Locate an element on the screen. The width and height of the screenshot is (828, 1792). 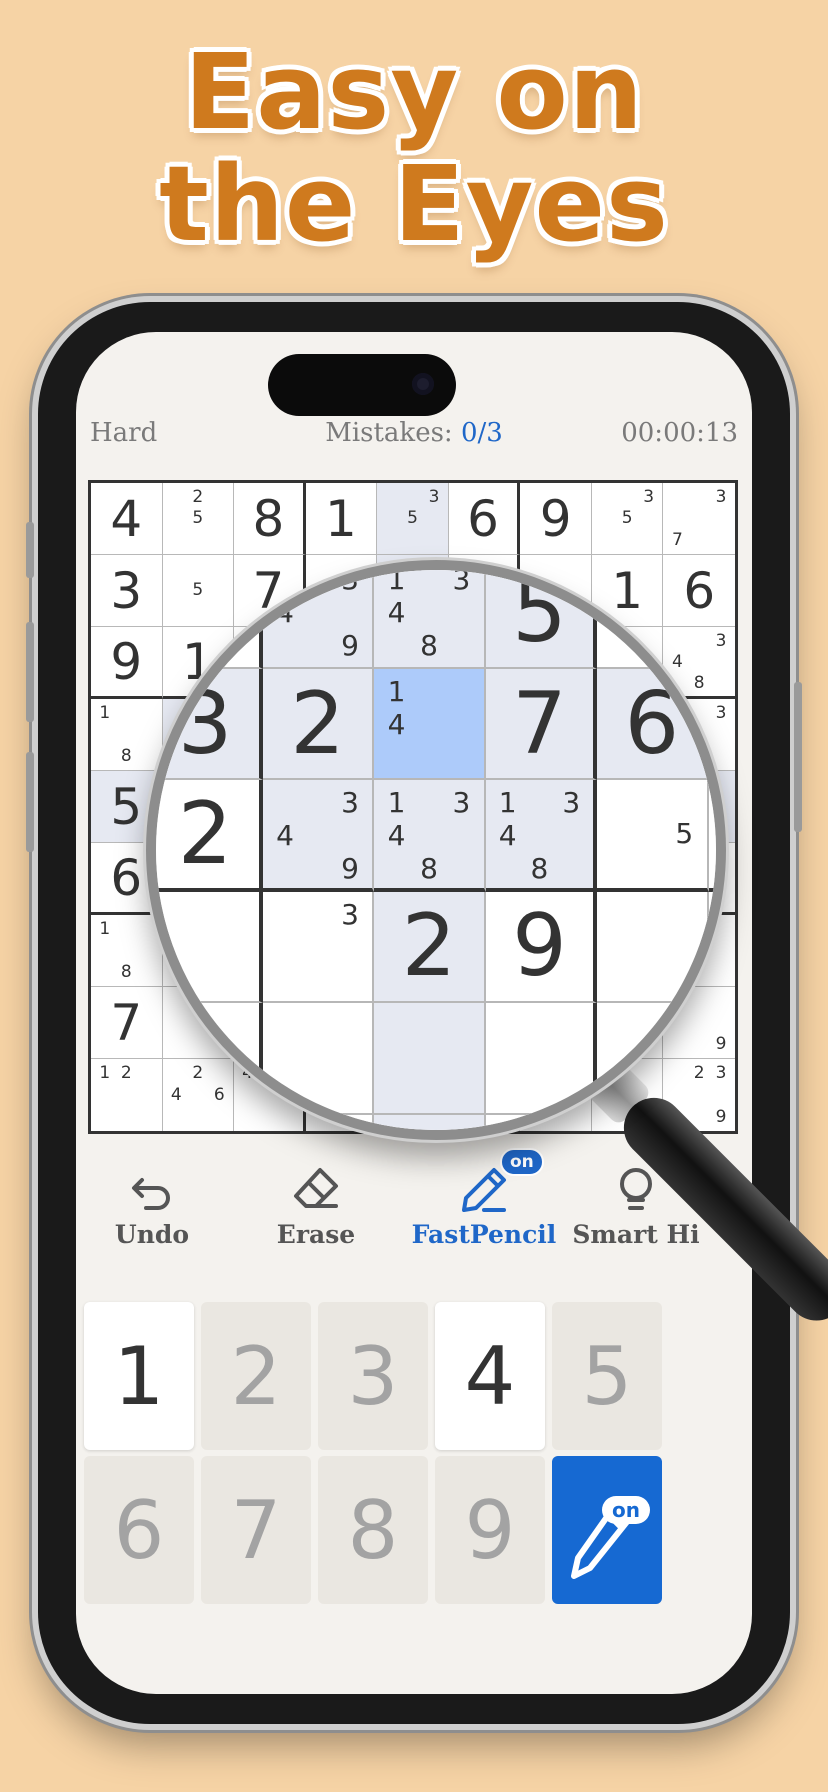
undo-button: Undo is located at coordinates (154, 1205).